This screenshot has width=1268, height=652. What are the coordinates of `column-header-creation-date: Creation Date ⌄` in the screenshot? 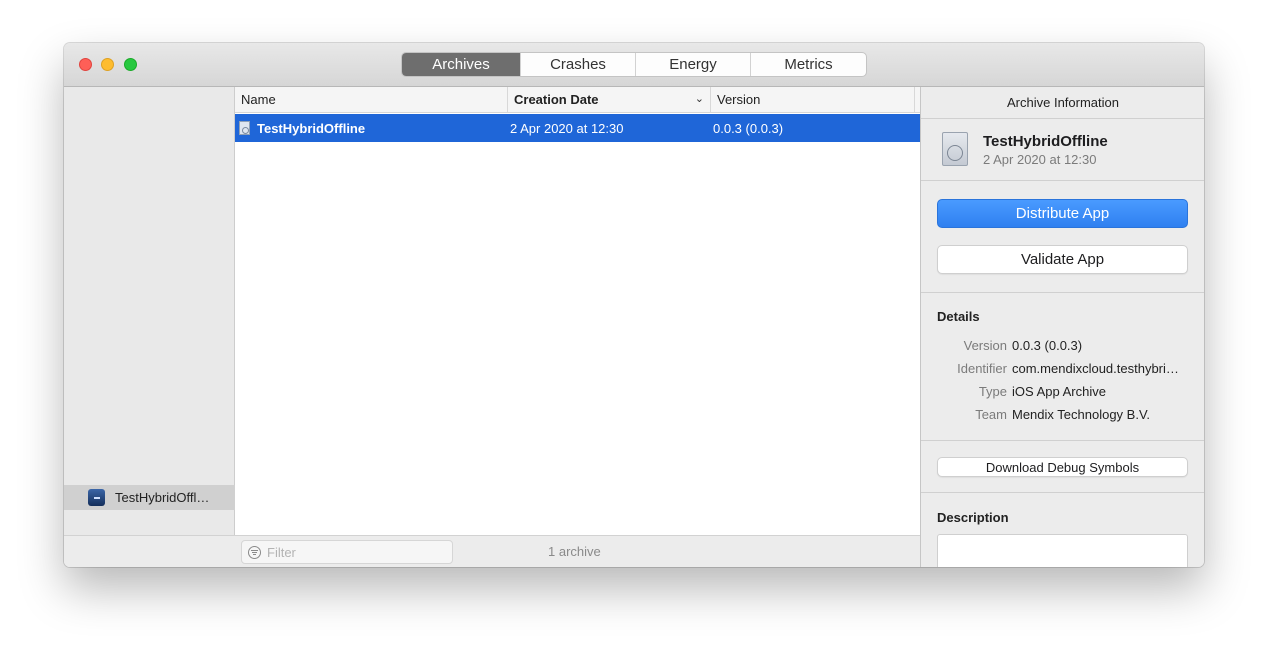 It's located at (609, 99).